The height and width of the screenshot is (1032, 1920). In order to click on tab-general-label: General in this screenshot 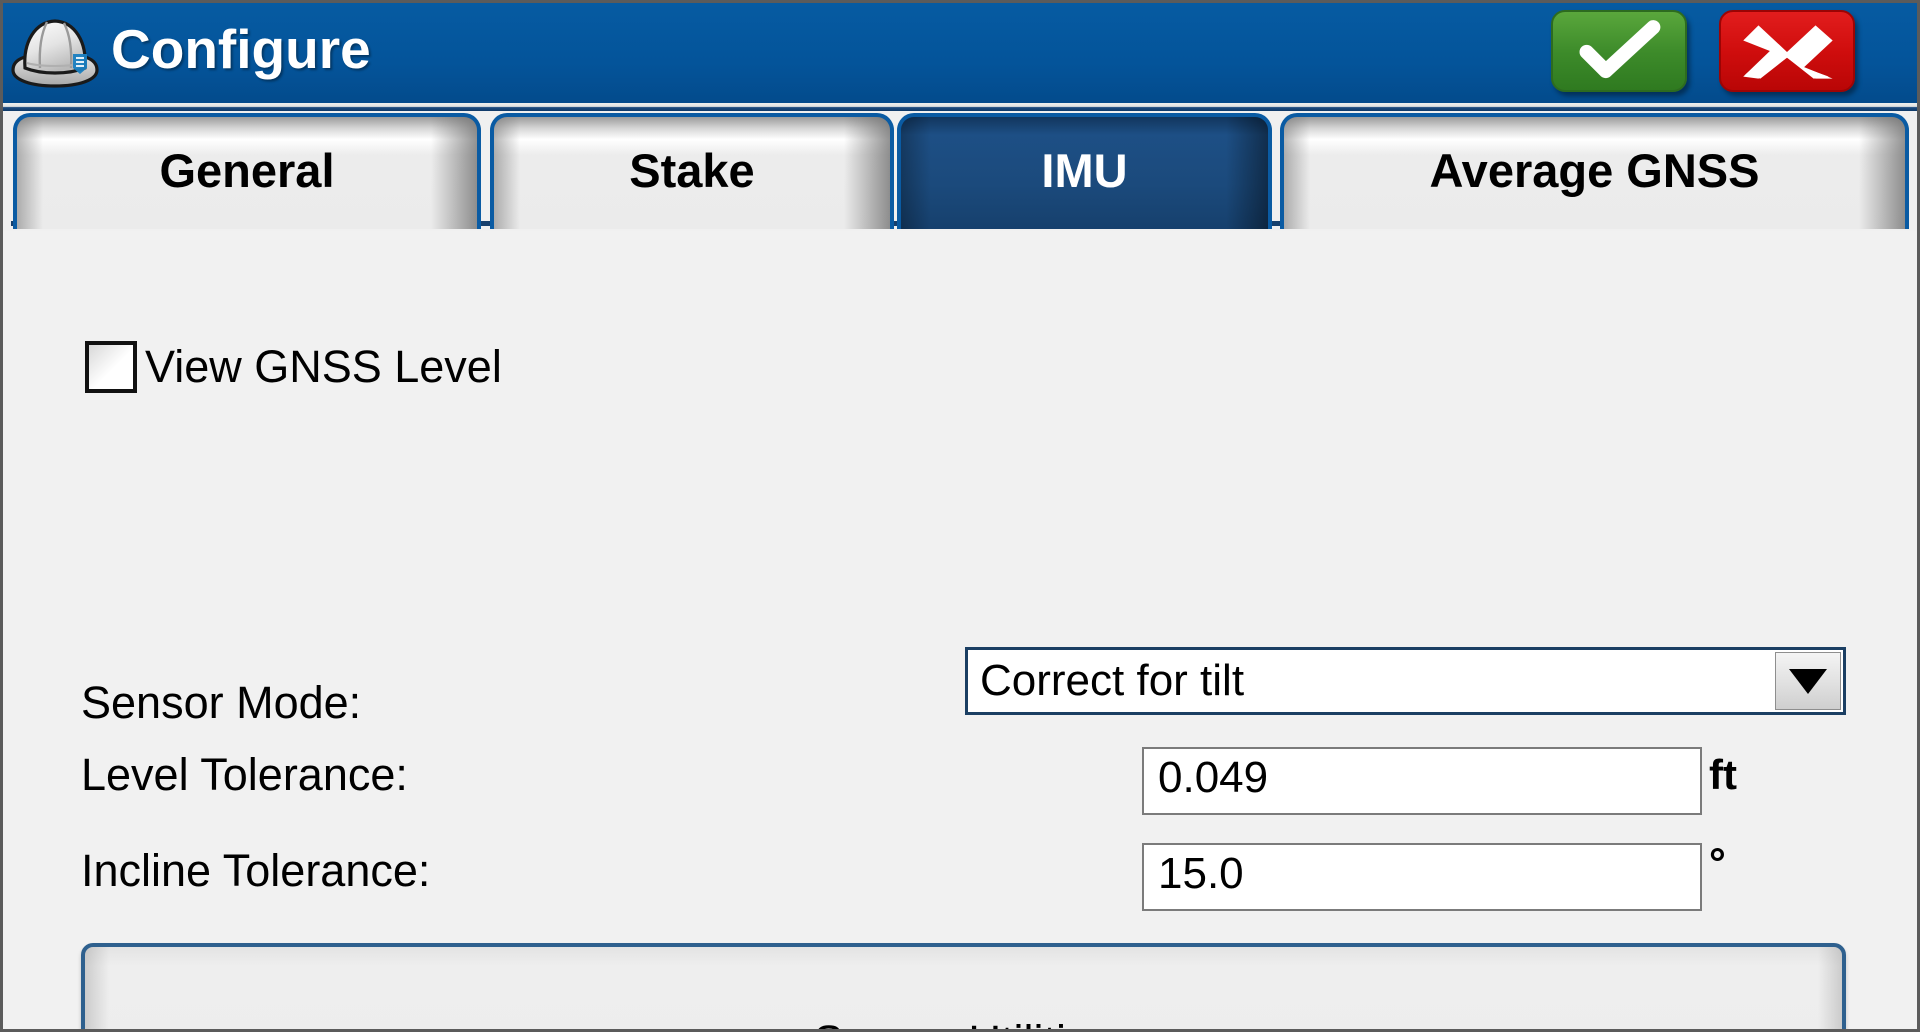, I will do `click(247, 170)`.